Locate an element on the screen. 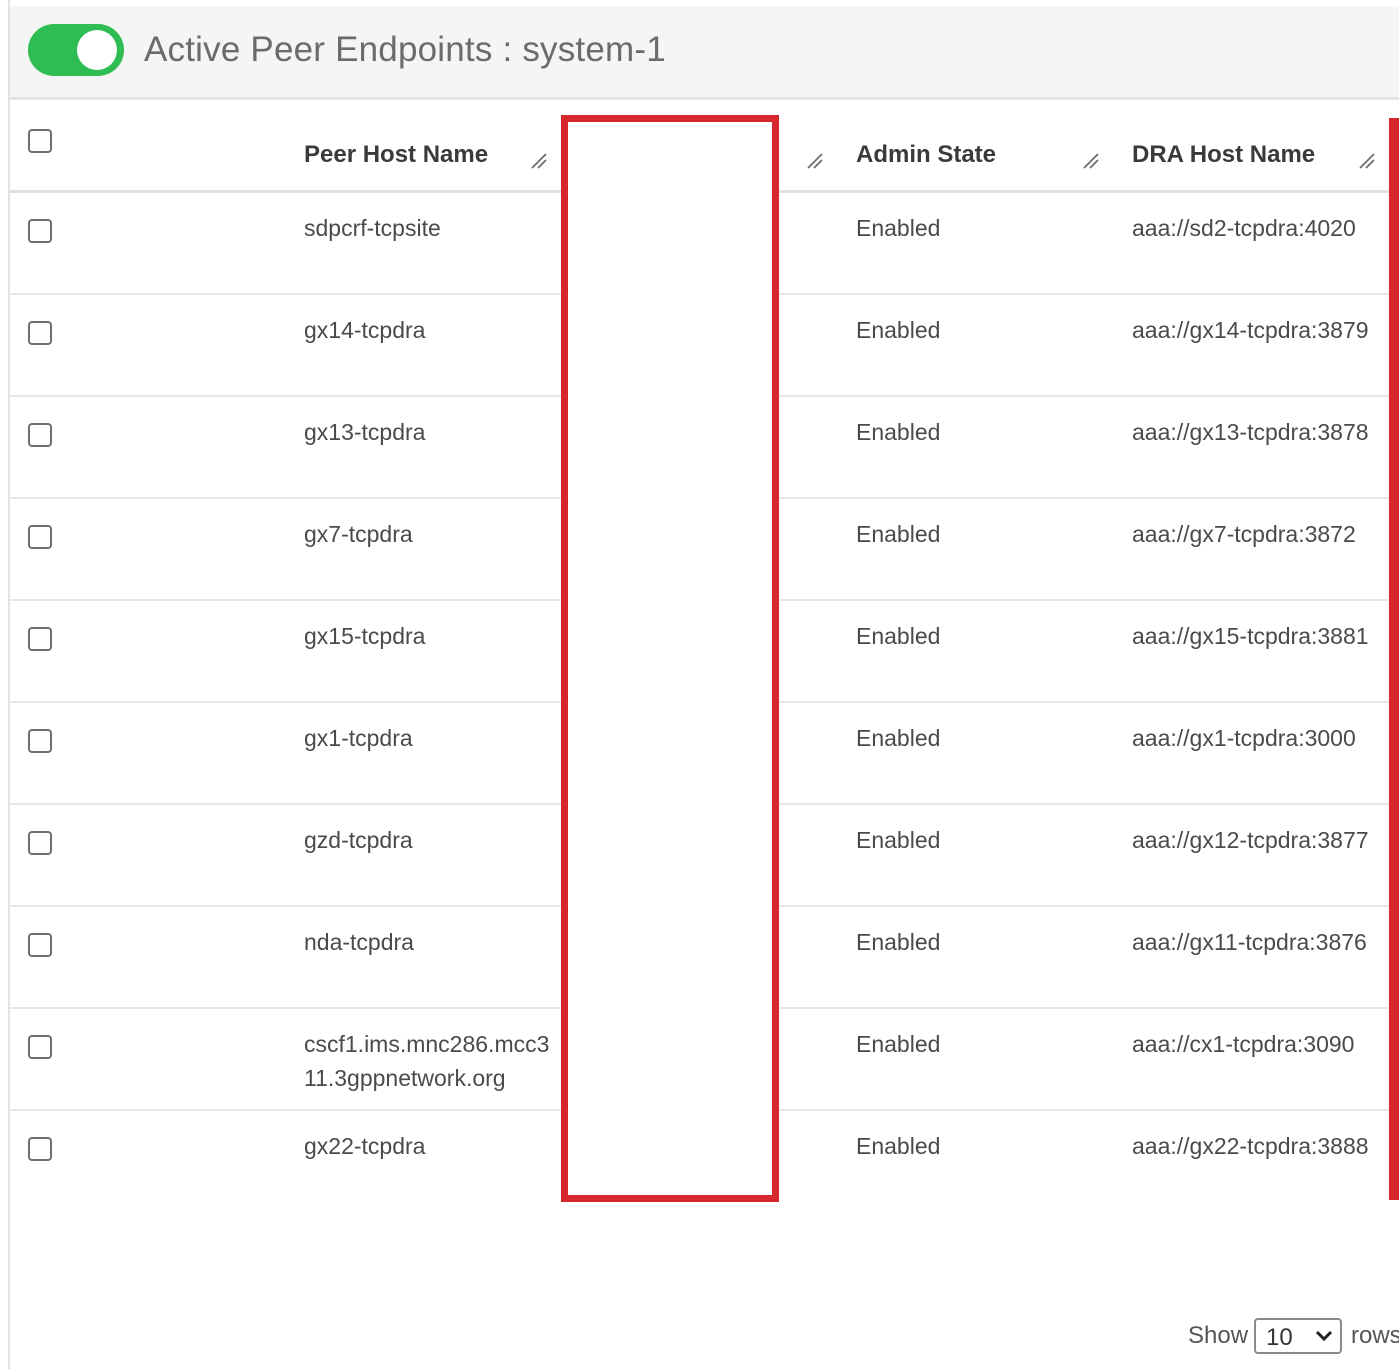 This screenshot has width=1399, height=1369. column-header-peer-host-name: Peer Host Name is located at coordinates (396, 155).